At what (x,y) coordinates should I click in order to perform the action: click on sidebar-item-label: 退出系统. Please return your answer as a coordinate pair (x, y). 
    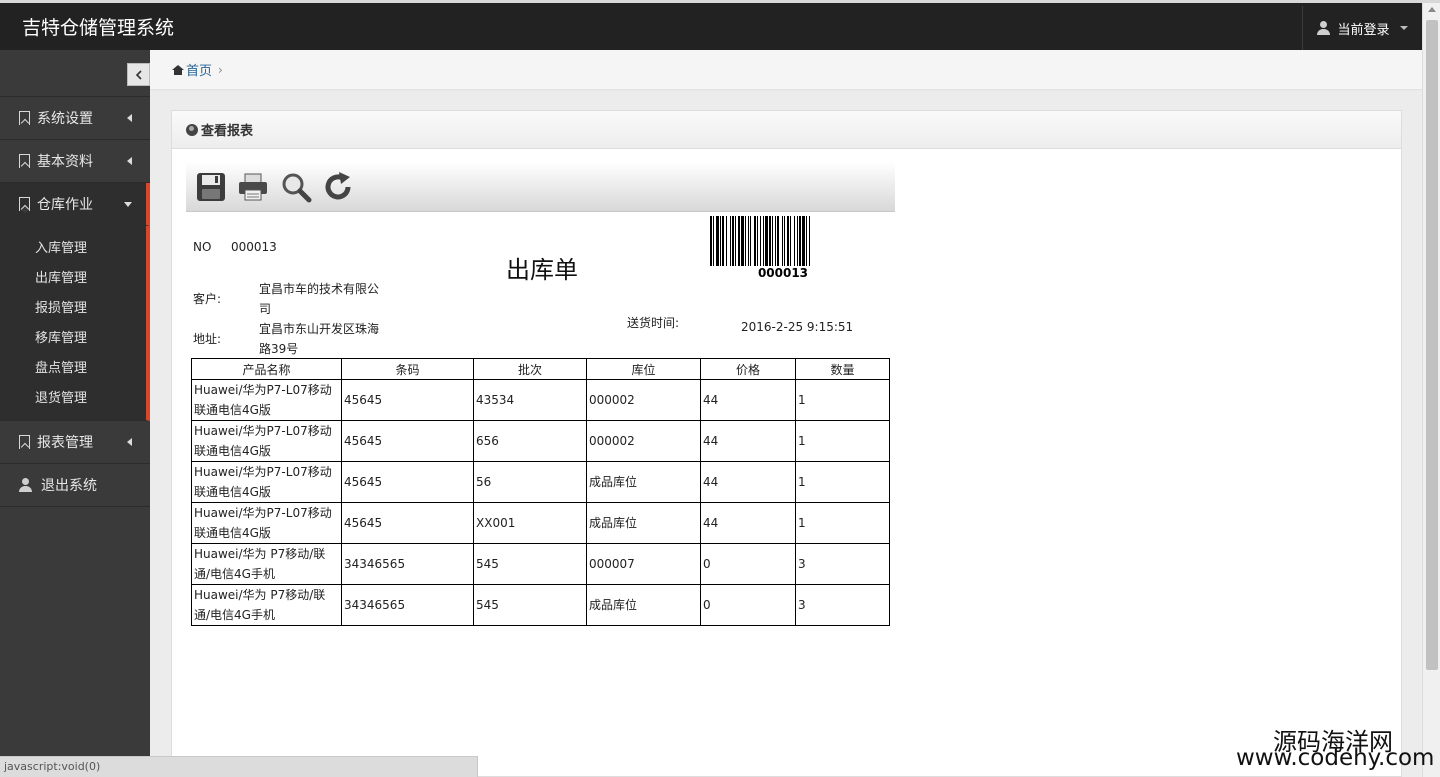
    Looking at the image, I should click on (69, 486).